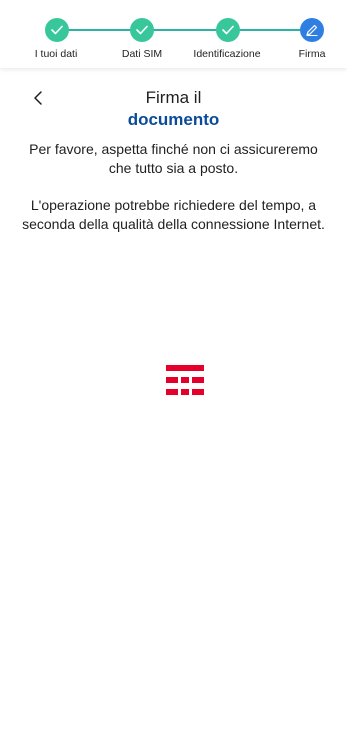  I want to click on step-1-check-icon, so click(57, 30).